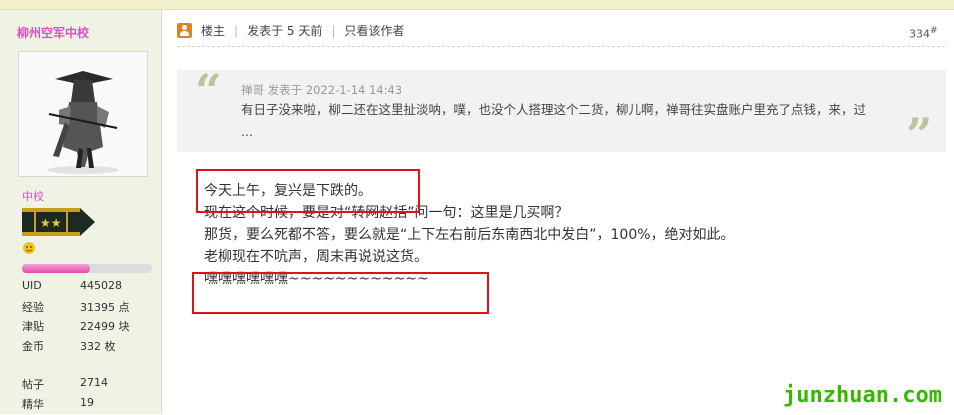  Describe the element at coordinates (51, 386) in the screenshot. I see `stat-label: 帖子` at that location.